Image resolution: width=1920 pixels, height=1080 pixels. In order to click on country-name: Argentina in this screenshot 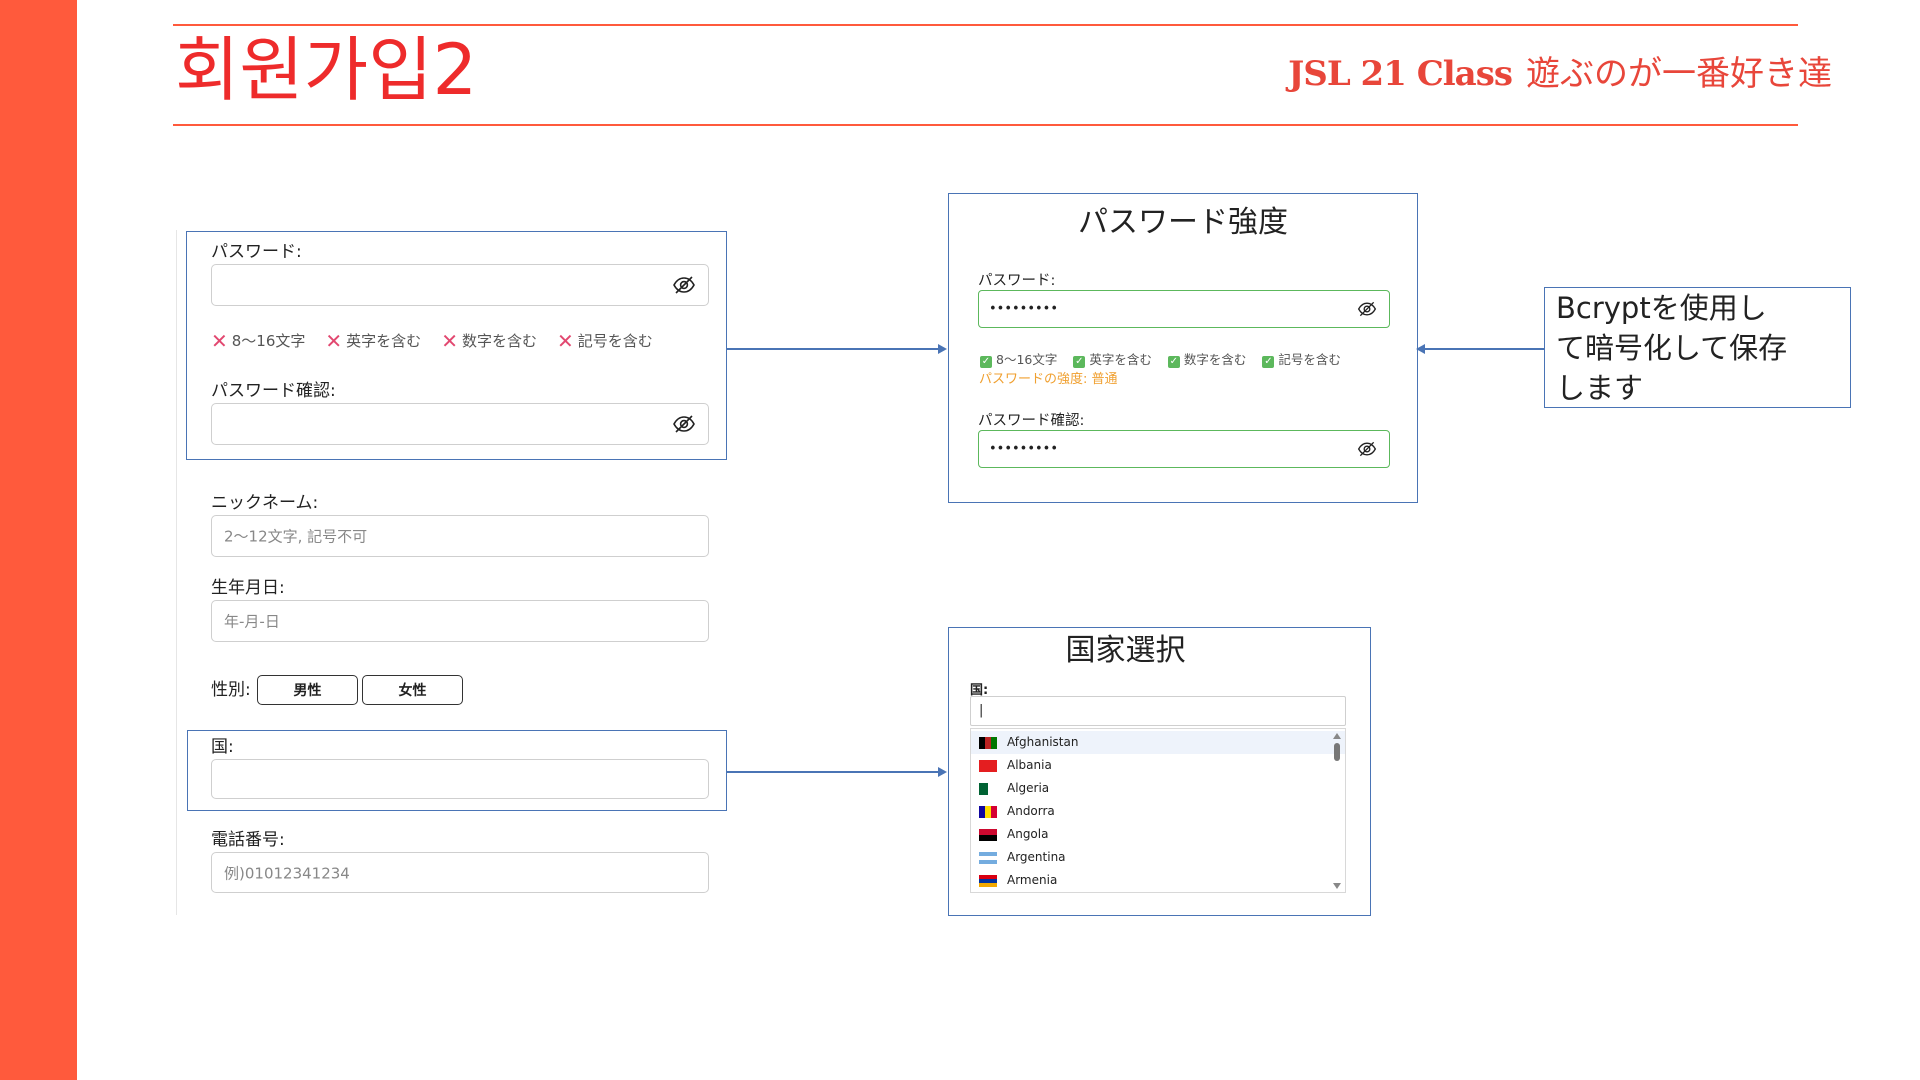, I will do `click(1036, 857)`.